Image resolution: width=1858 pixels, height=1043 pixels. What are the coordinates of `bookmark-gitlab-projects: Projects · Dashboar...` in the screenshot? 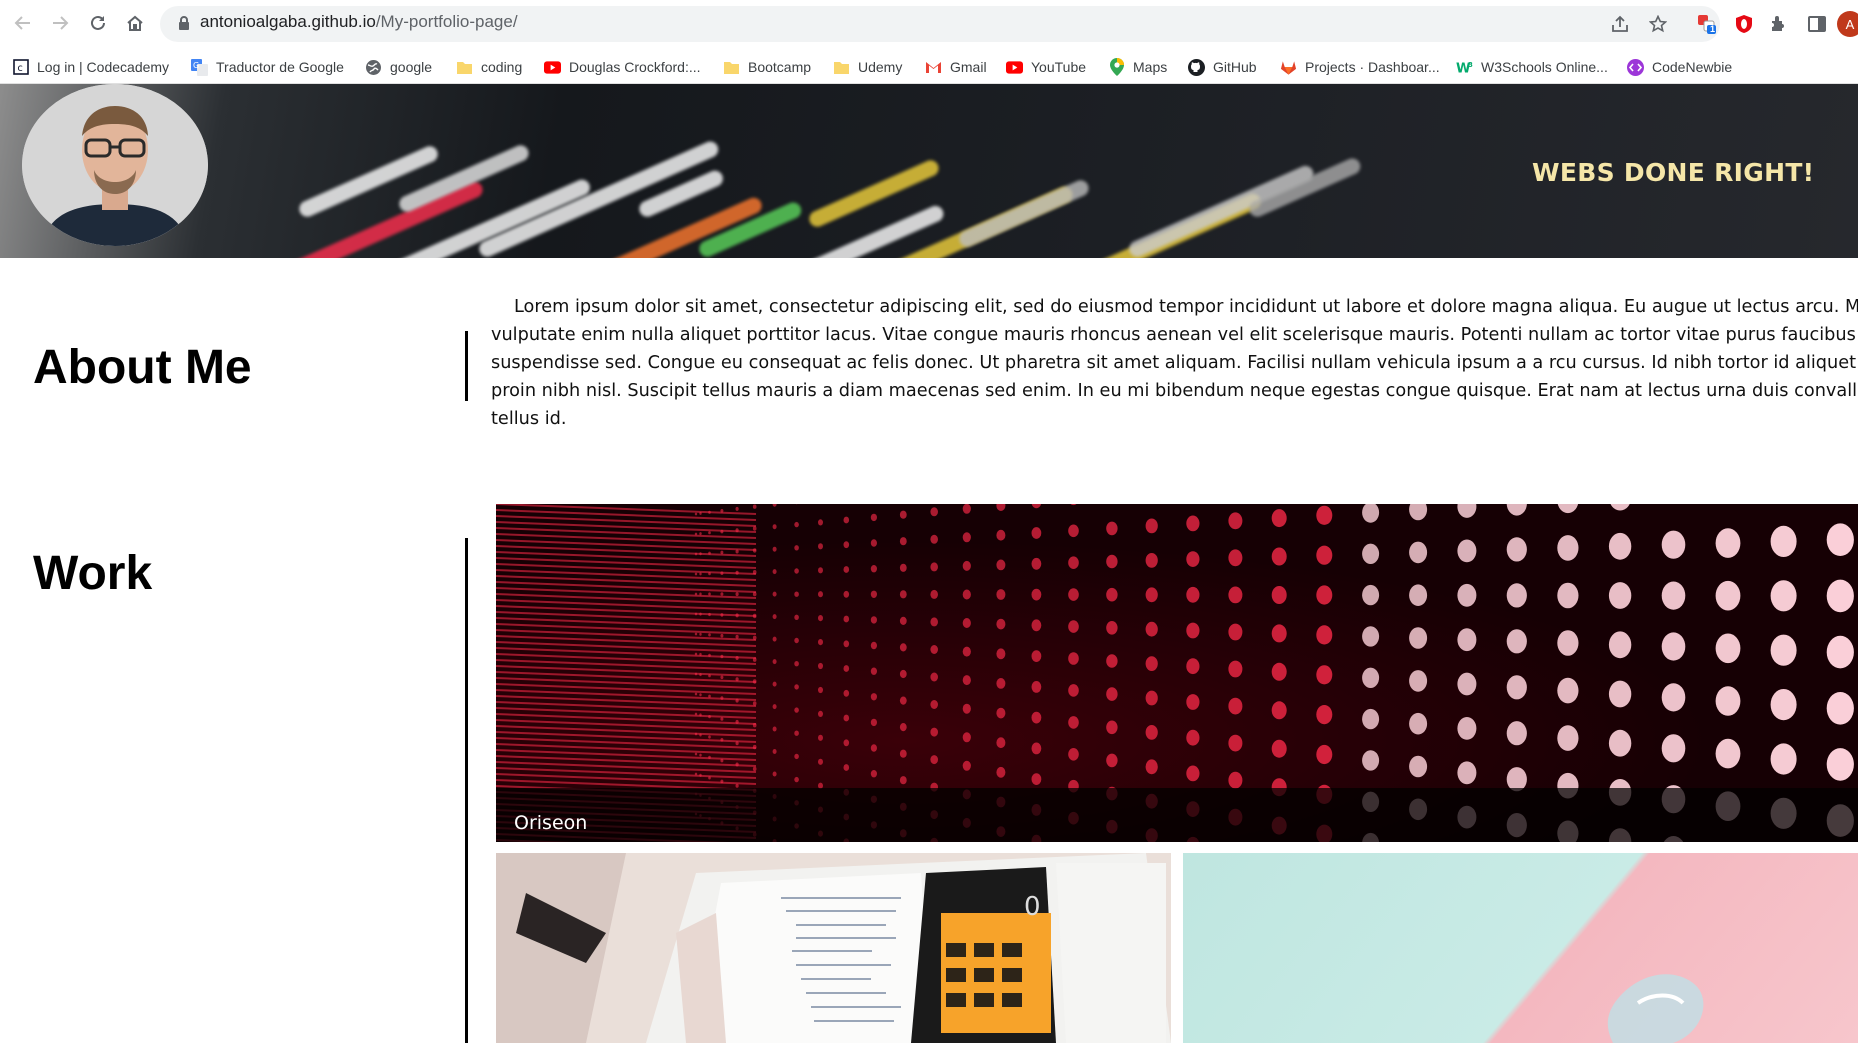 It's located at (1360, 67).